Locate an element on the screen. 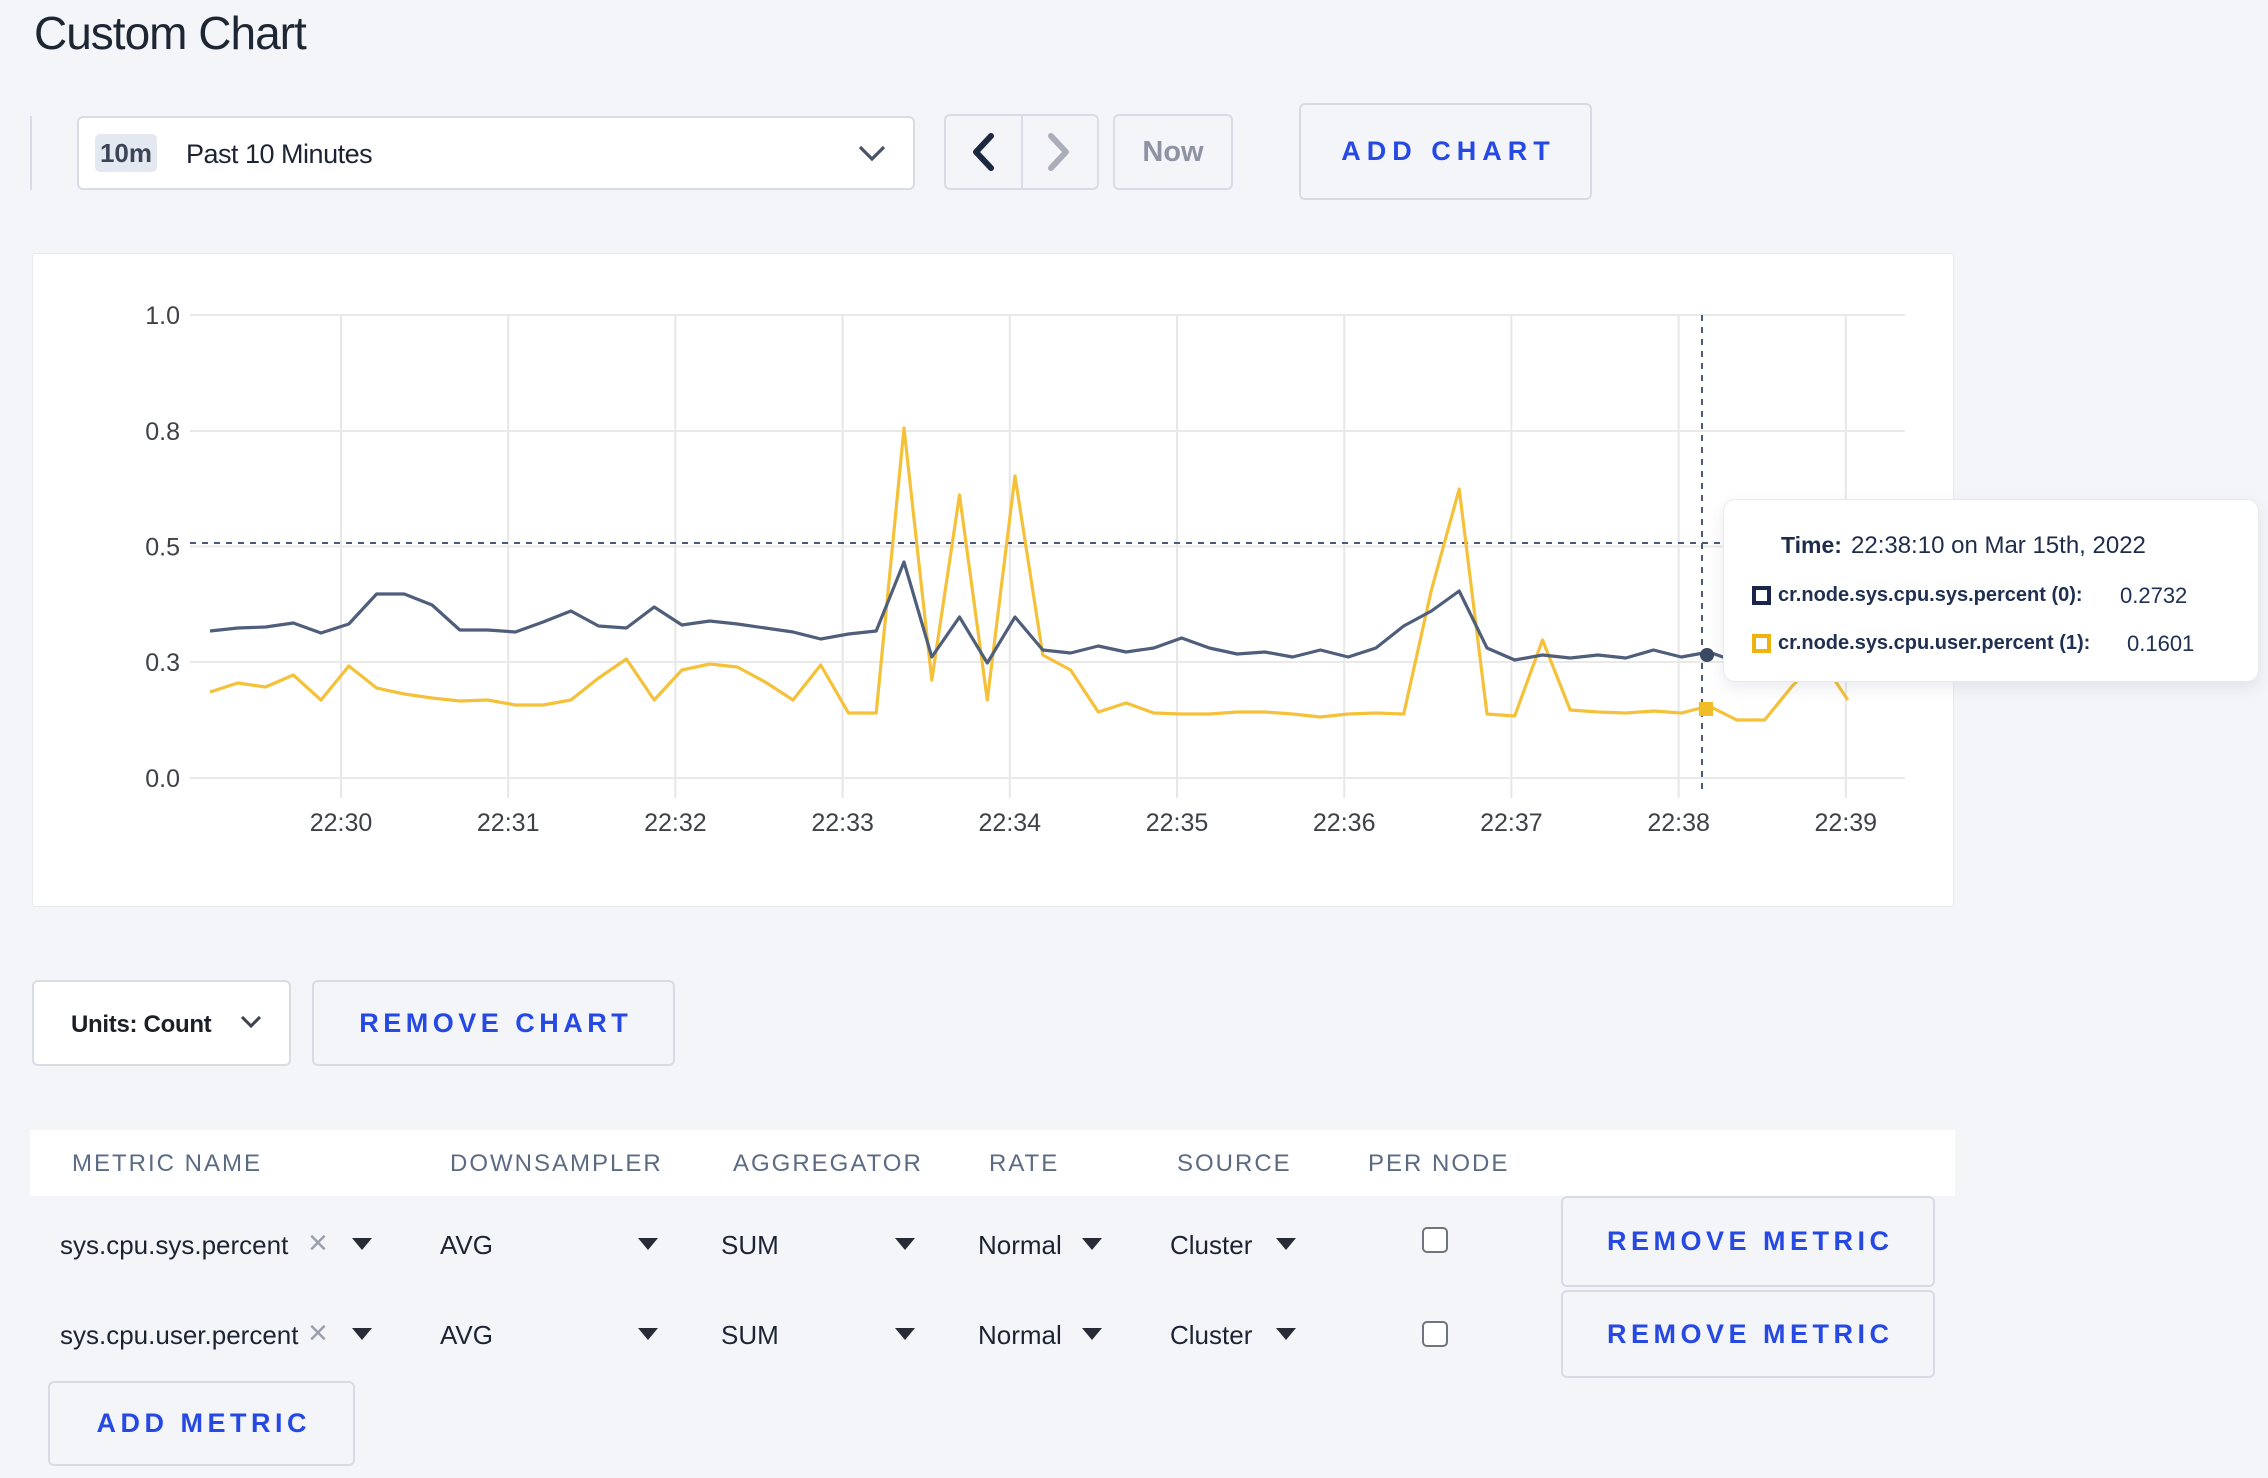 Image resolution: width=2268 pixels, height=1478 pixels. svg-text: 22:39 is located at coordinates (1846, 823).